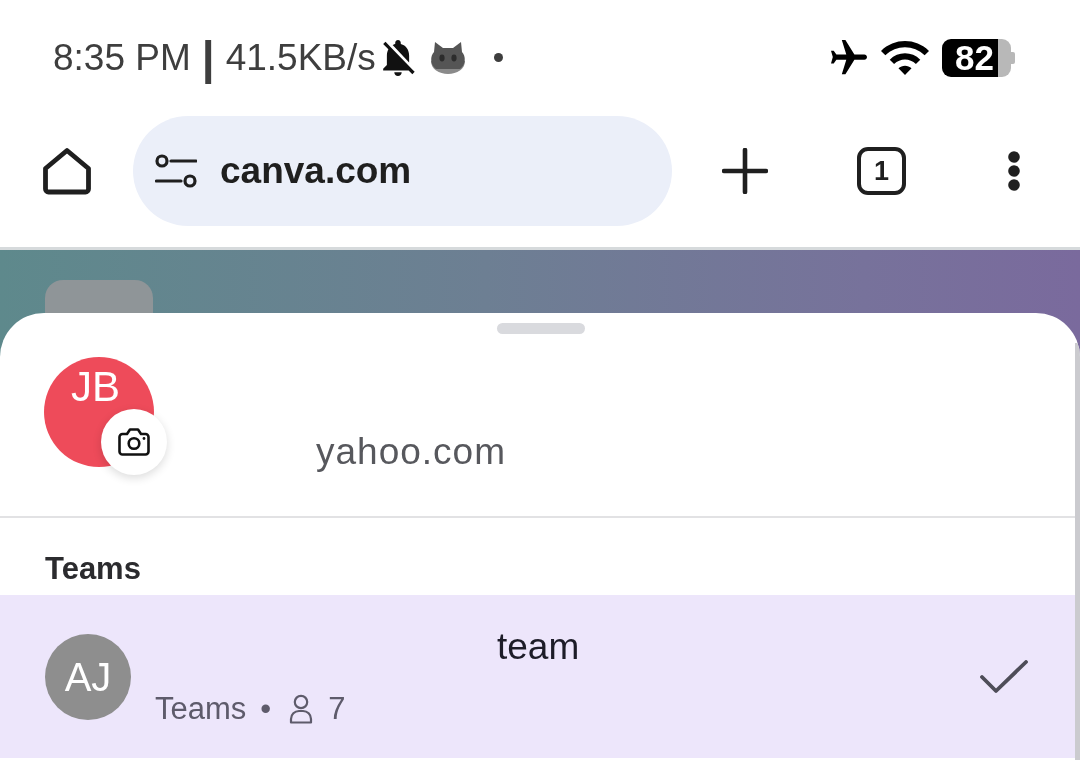 This screenshot has width=1080, height=760. I want to click on clock-time: 8:35 PM, so click(122, 57).